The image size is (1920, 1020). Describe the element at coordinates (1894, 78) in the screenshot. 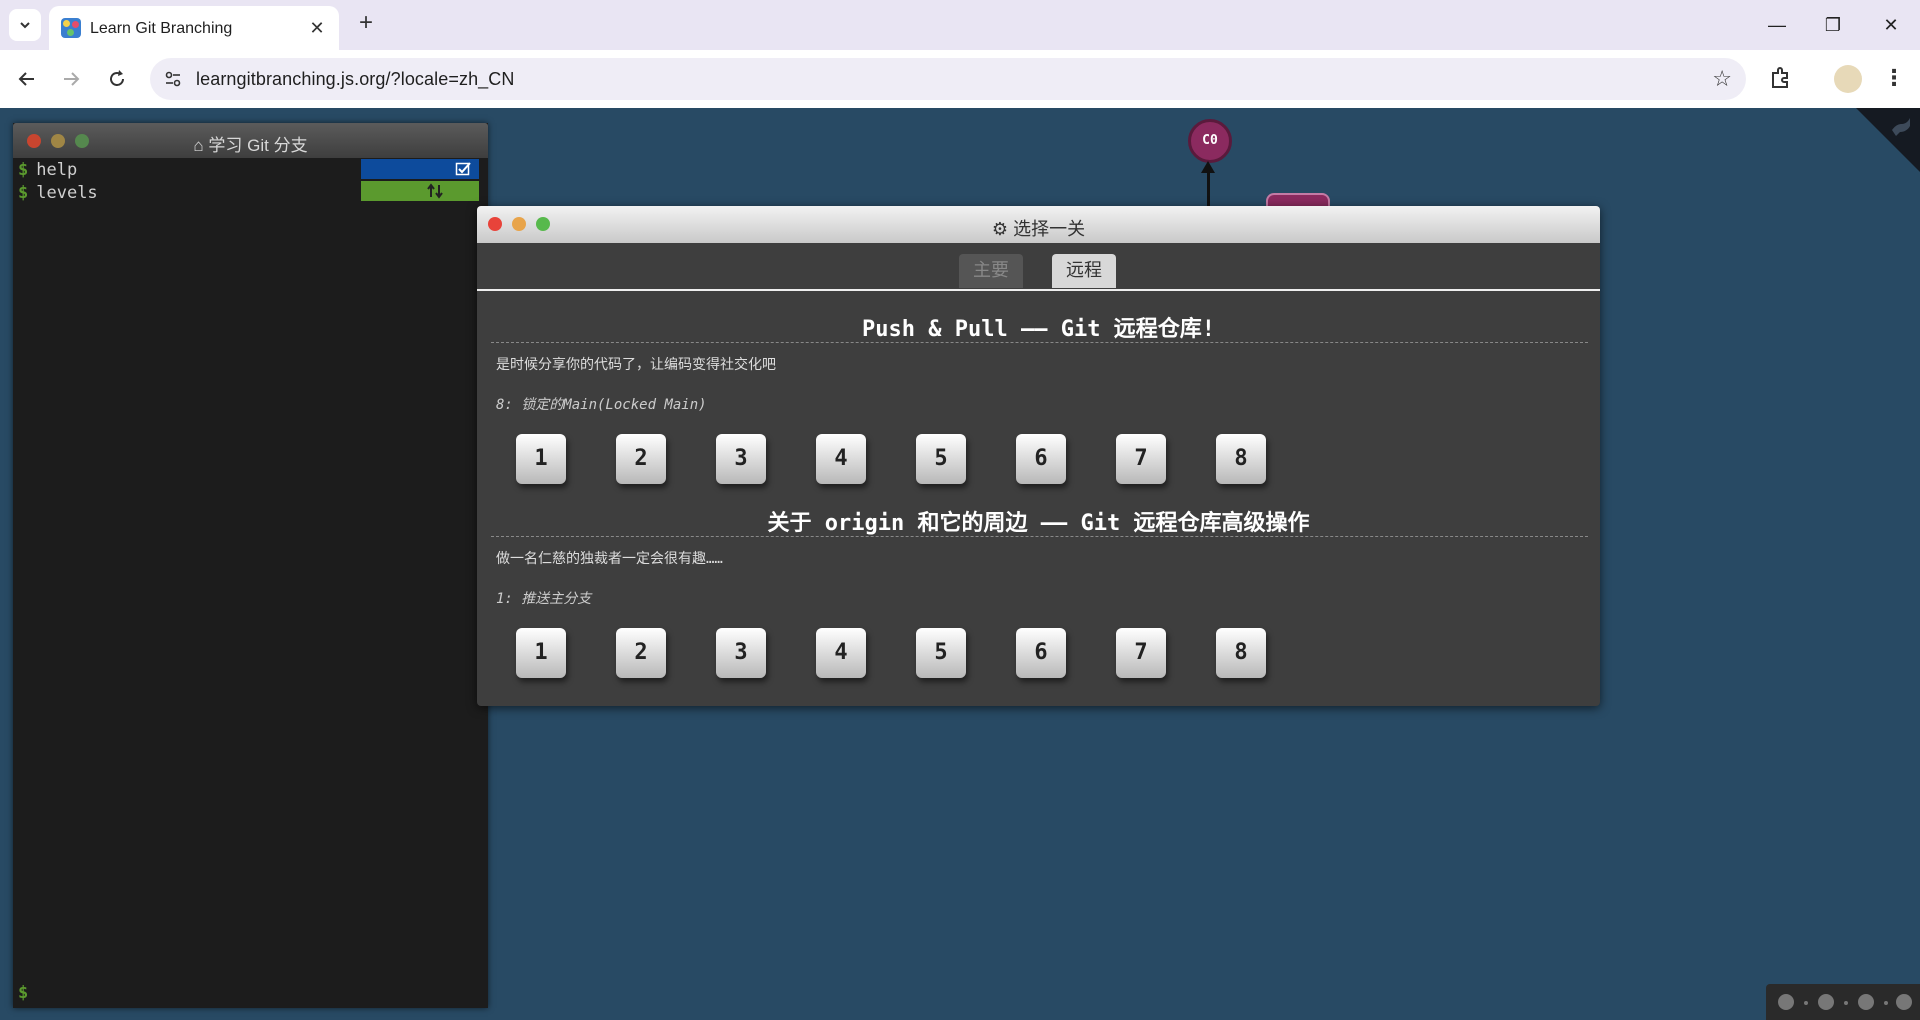

I see `more-menu-icon: ⋮` at that location.